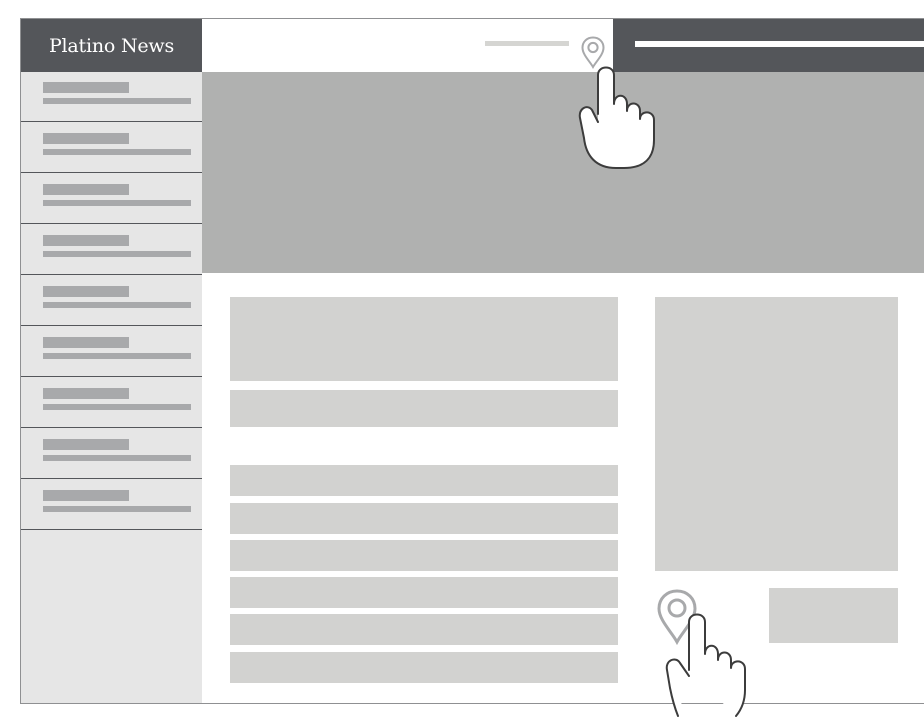  Describe the element at coordinates (111, 45) in the screenshot. I see `brand-title: Platino News` at that location.